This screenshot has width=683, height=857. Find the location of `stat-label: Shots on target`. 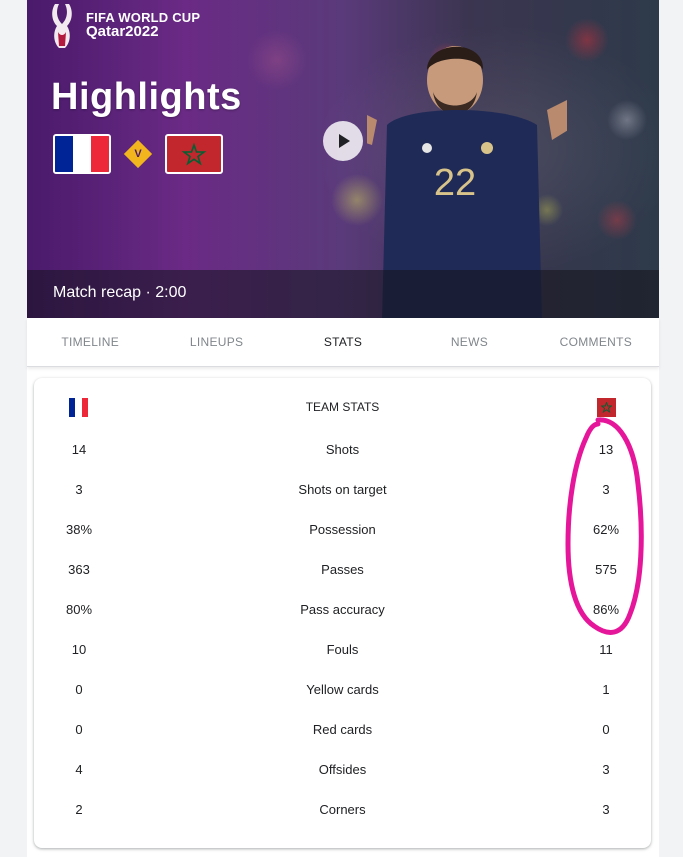

stat-label: Shots on target is located at coordinates (342, 489).